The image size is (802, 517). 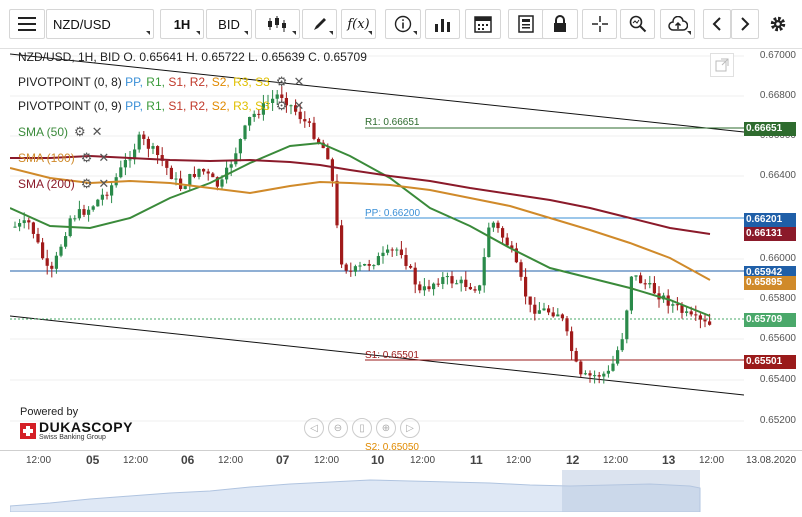 What do you see at coordinates (483, 24) in the screenshot?
I see `calendar-button` at bounding box center [483, 24].